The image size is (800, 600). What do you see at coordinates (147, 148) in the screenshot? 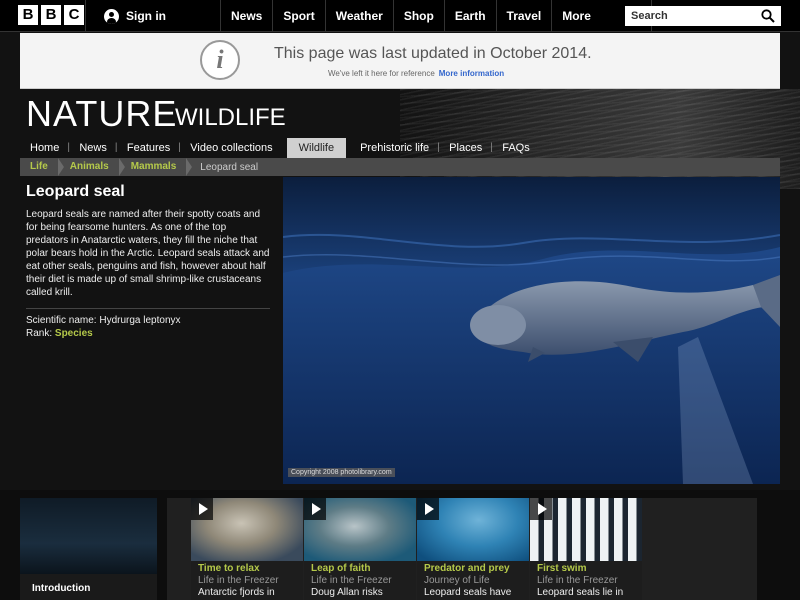
I see `tab-features: Features` at bounding box center [147, 148].